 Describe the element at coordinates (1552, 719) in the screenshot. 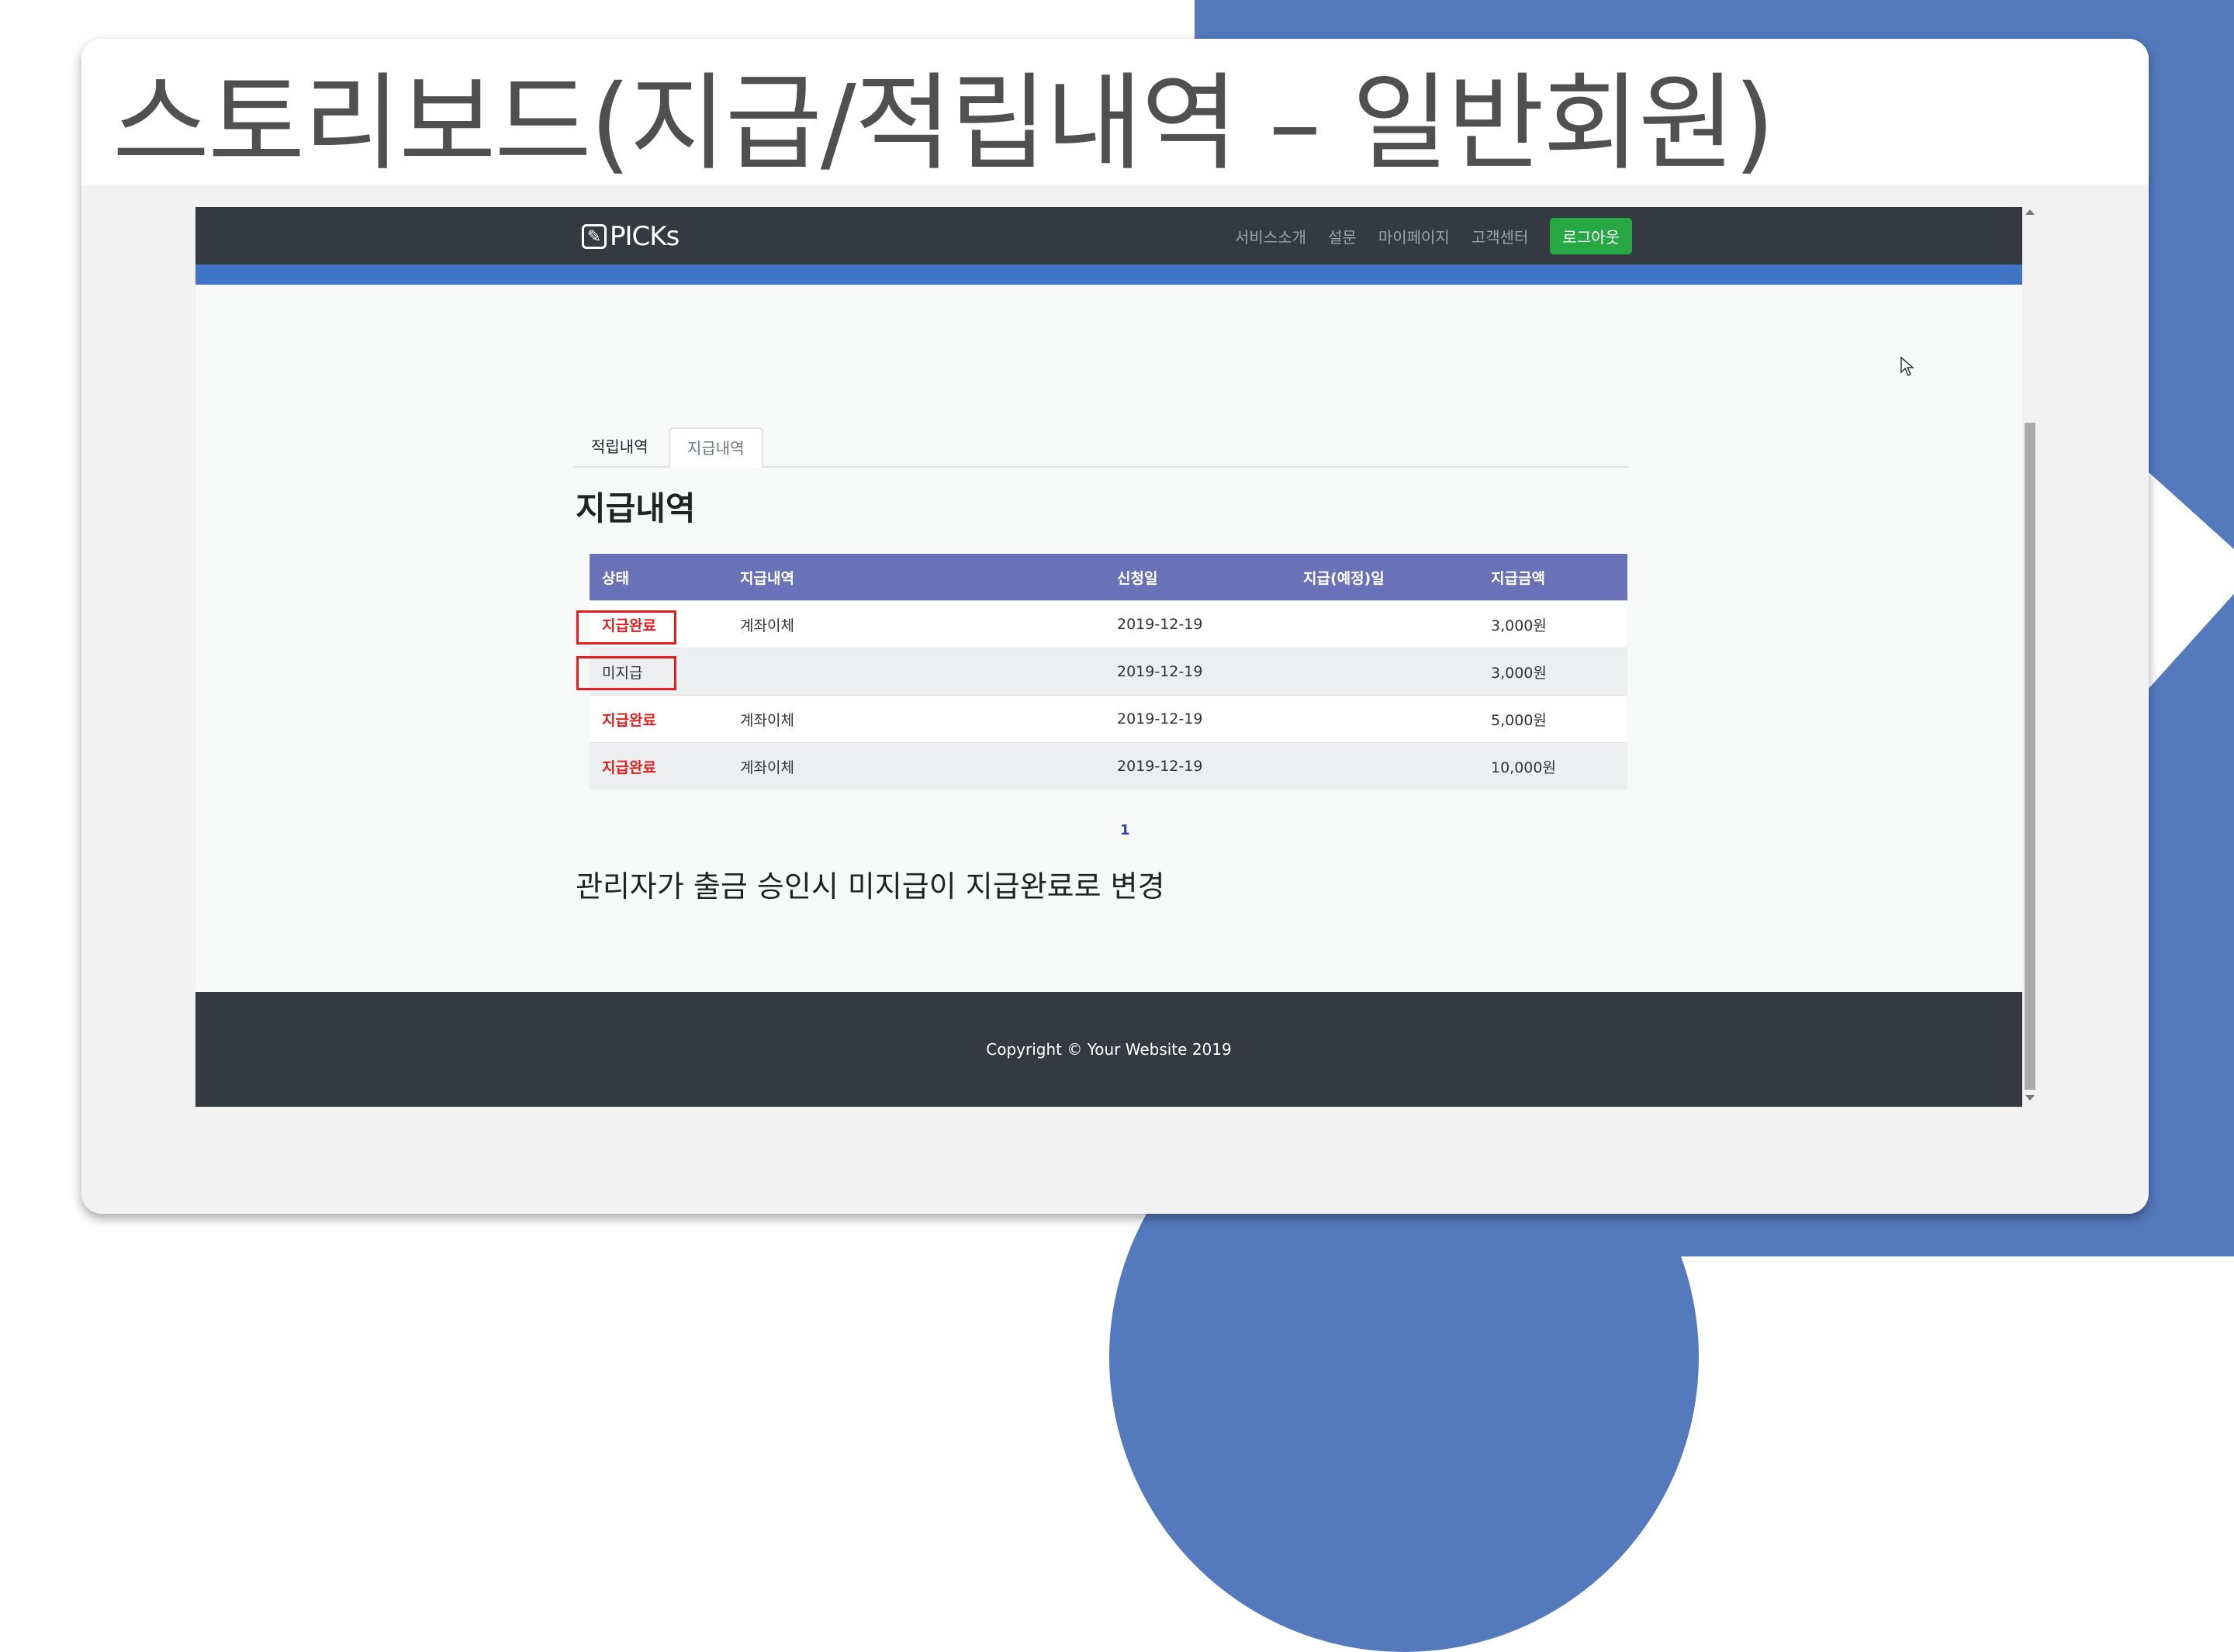

I see `amount-cell: 5,000원` at that location.